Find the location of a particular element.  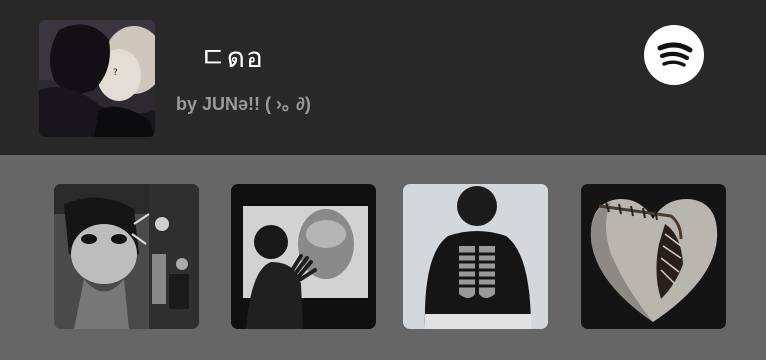

thumbnail-collage-face is located at coordinates (126, 256).